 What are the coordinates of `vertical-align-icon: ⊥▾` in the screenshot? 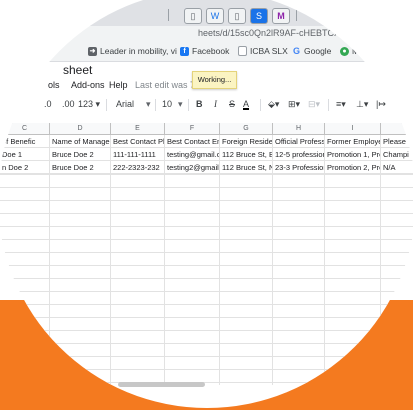 It's located at (362, 104).